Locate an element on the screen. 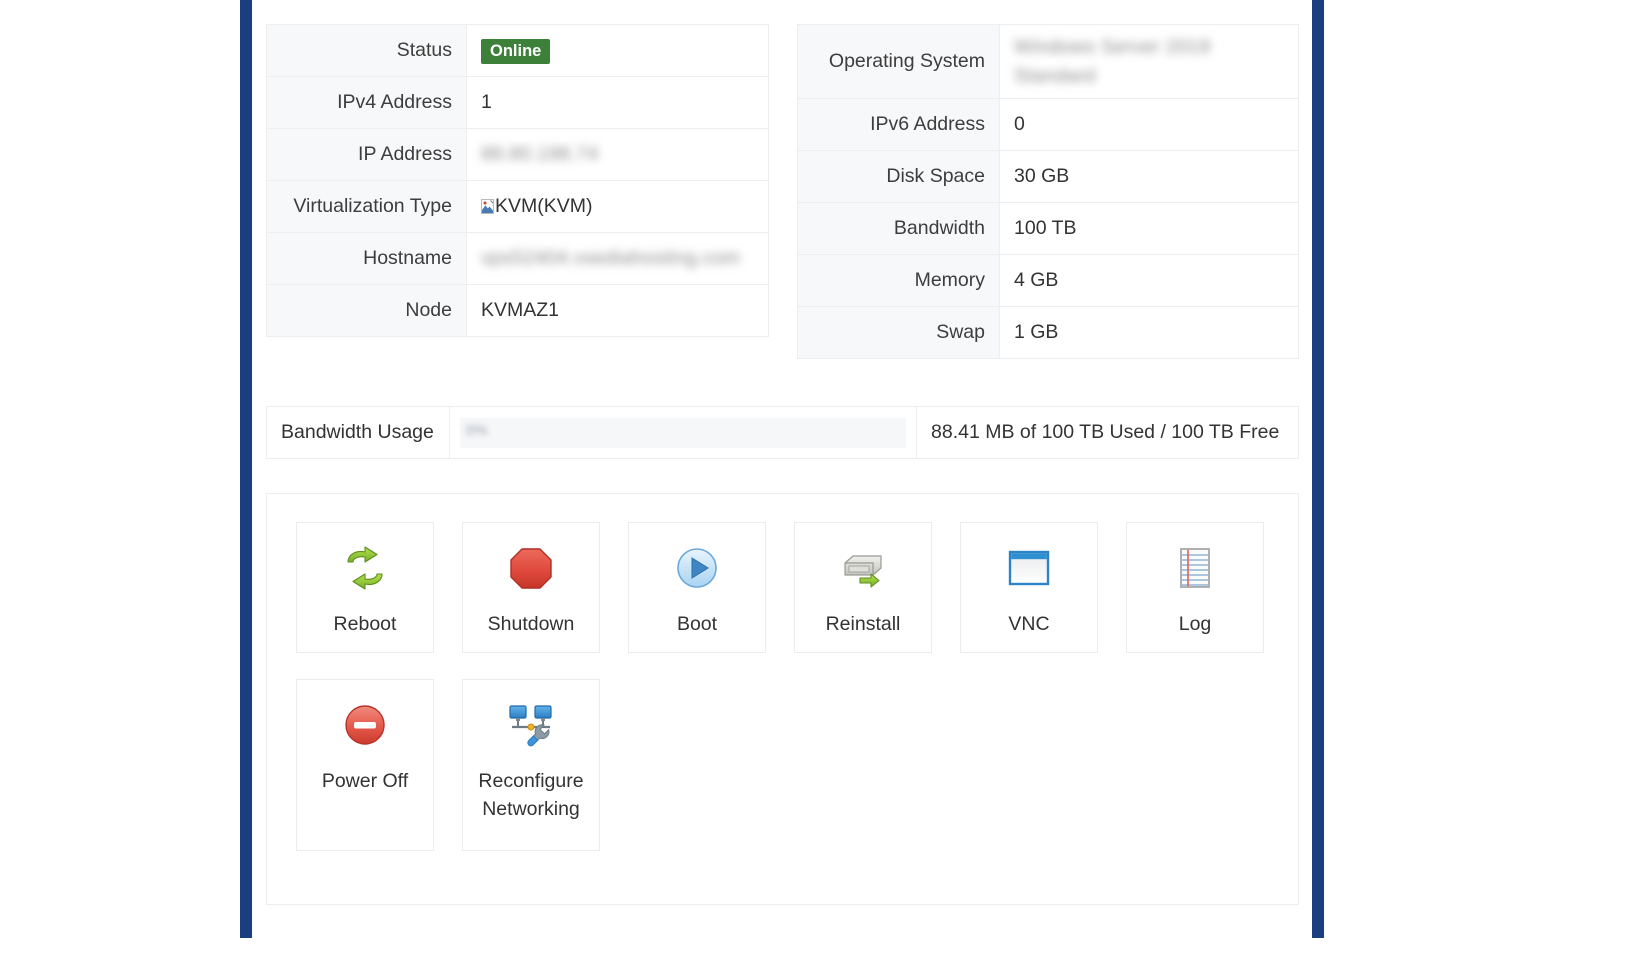 The height and width of the screenshot is (958, 1625). play-circle-icon is located at coordinates (697, 568).